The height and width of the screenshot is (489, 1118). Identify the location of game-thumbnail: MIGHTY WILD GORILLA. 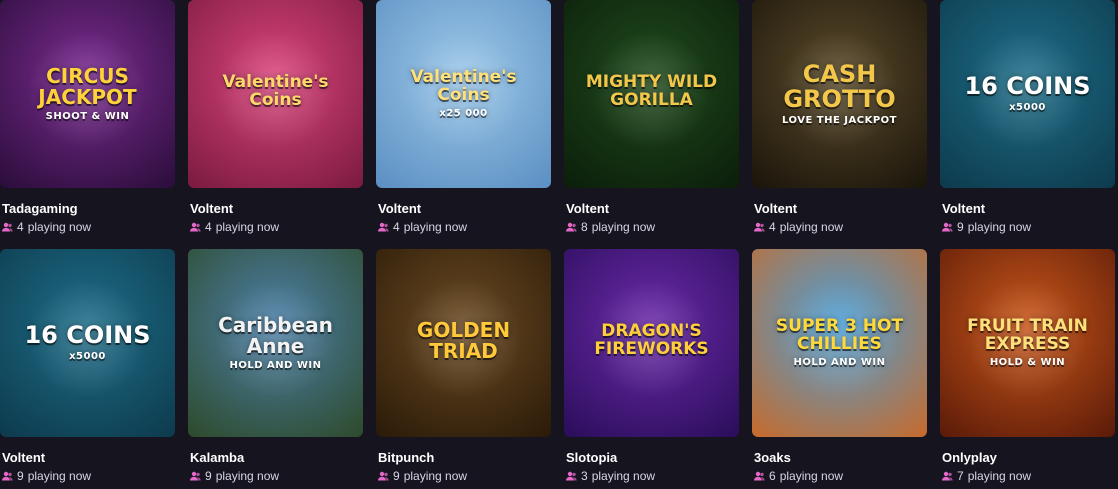
(651, 94).